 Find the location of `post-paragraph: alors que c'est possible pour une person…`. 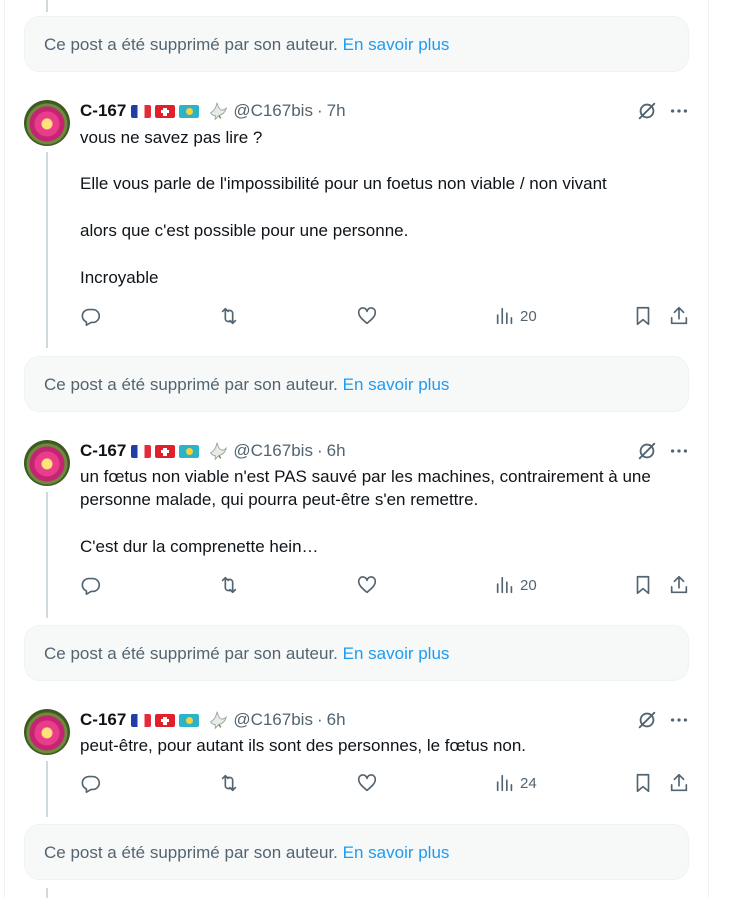

post-paragraph: alors que c'est possible pour une person… is located at coordinates (244, 230).